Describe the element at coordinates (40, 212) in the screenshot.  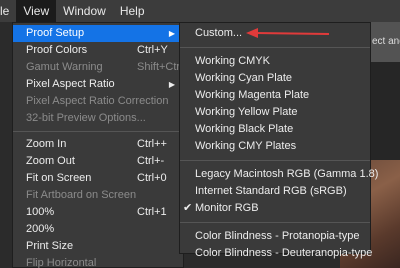
I see `menu-item-label: 100%` at that location.